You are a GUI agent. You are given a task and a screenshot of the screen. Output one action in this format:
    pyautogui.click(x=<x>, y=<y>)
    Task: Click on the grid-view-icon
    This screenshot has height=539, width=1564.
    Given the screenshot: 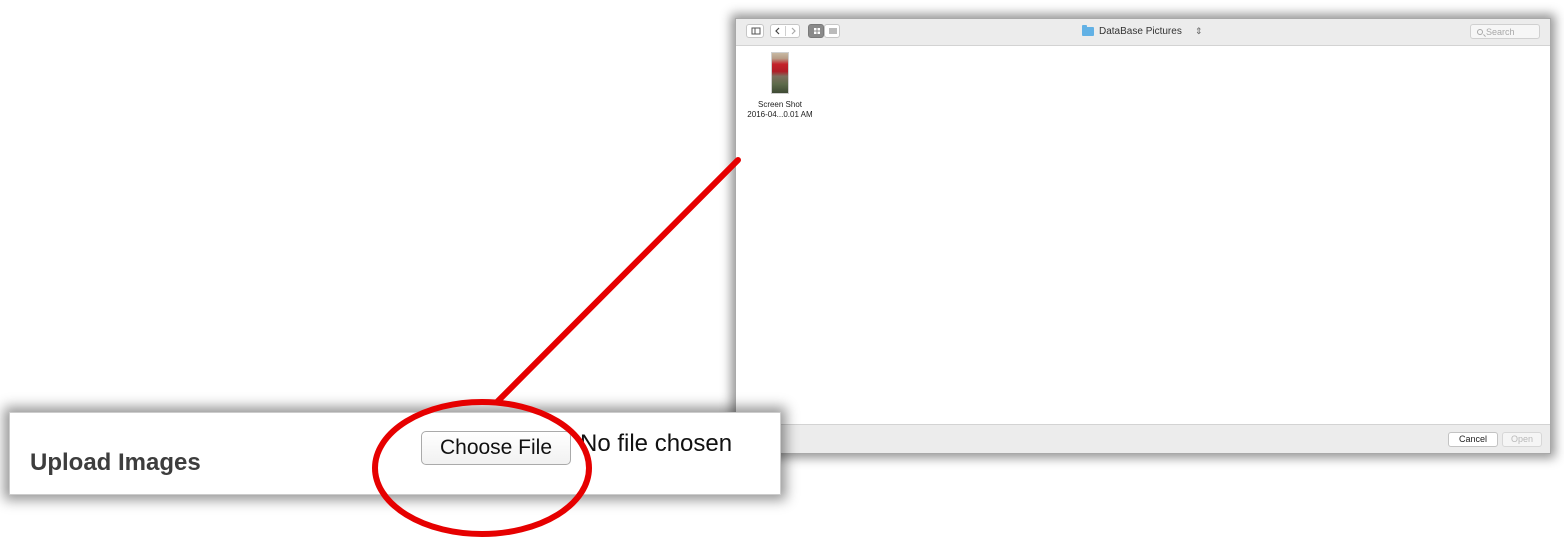 What is the action you would take?
    pyautogui.click(x=817, y=31)
    